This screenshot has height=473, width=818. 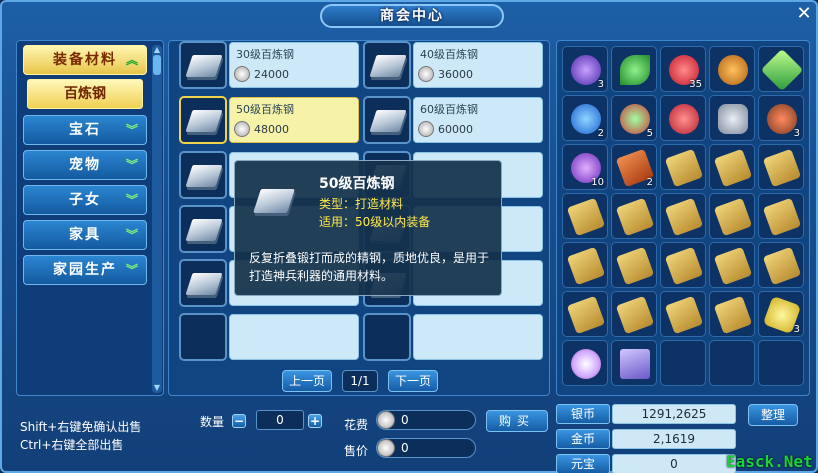 What do you see at coordinates (280, 420) in the screenshot?
I see `quantity-input: 0` at bounding box center [280, 420].